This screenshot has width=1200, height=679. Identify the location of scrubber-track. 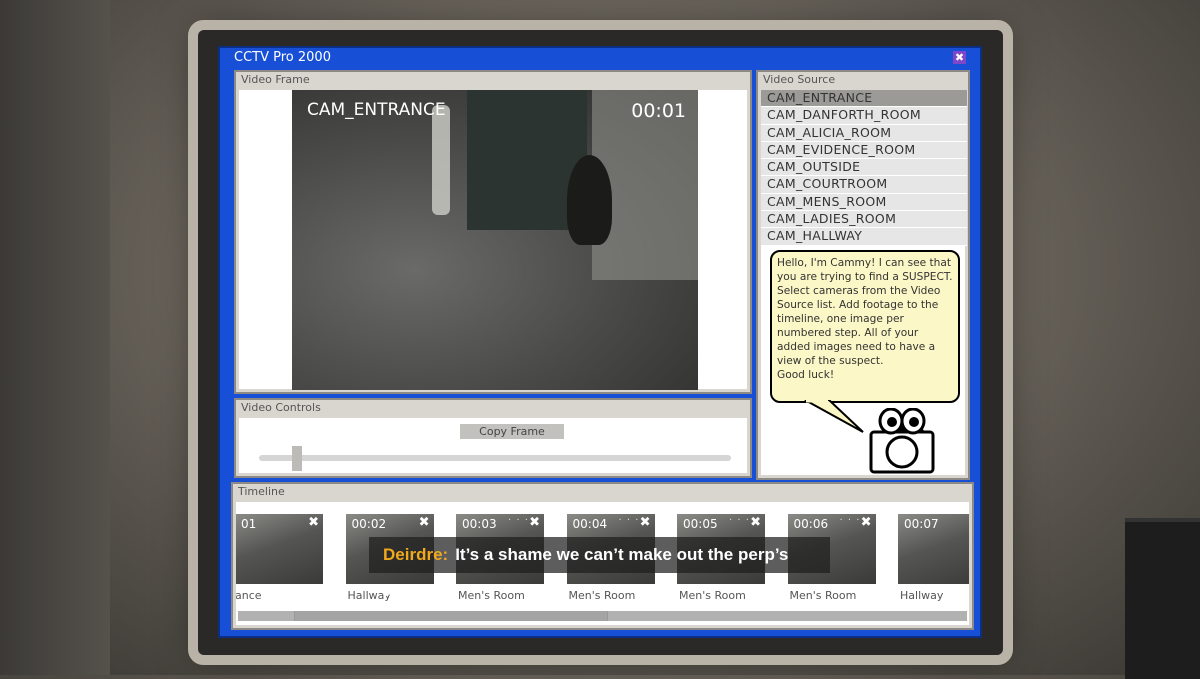
(495, 458).